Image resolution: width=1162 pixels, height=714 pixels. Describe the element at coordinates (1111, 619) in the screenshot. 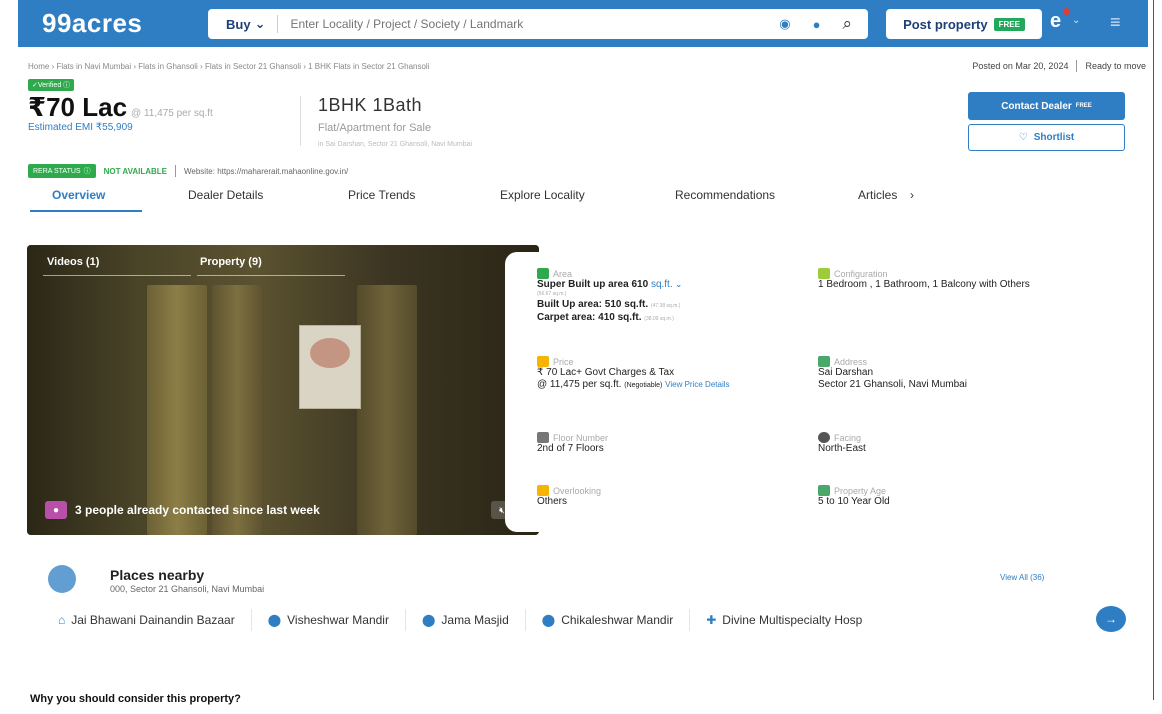

I see `arrow-right-icon: →` at that location.